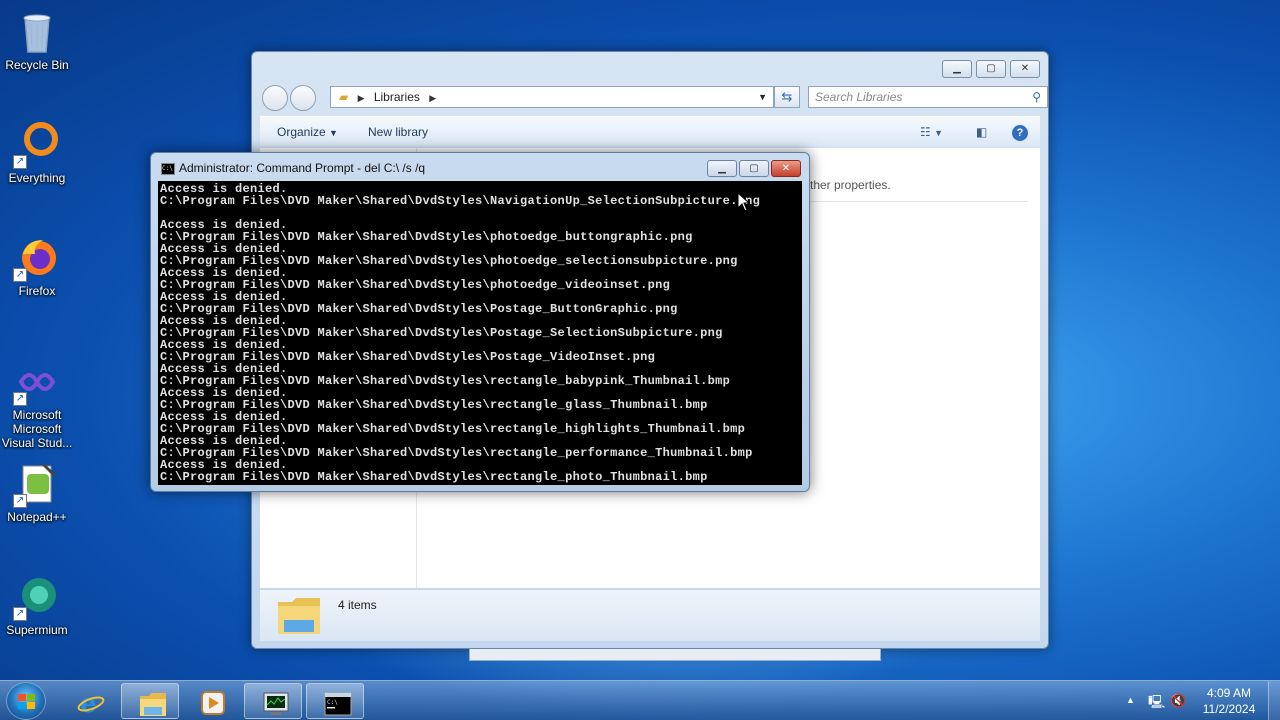 The image size is (1280, 720). I want to click on forward-button, so click(303, 98).